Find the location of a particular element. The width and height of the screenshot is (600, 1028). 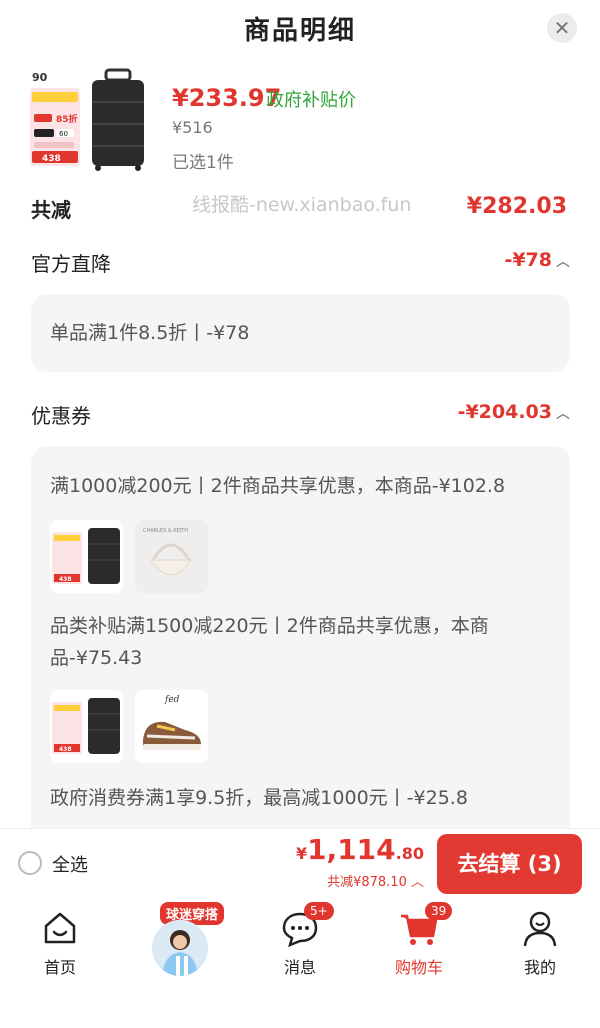

checkout-button: 去结算 (3) is located at coordinates (509, 864).